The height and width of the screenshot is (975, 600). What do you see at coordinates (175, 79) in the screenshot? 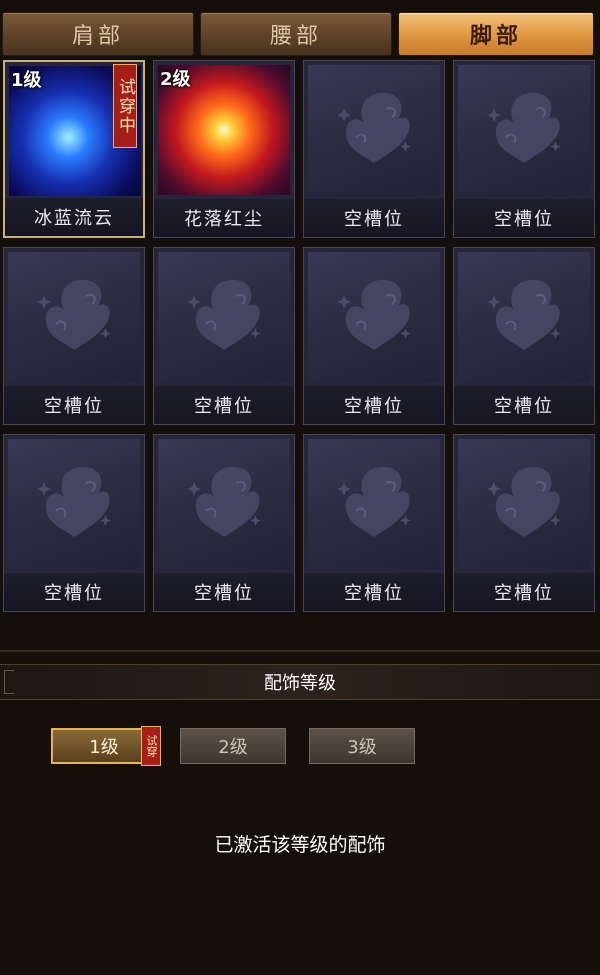
I see `level-badge: 2级` at bounding box center [175, 79].